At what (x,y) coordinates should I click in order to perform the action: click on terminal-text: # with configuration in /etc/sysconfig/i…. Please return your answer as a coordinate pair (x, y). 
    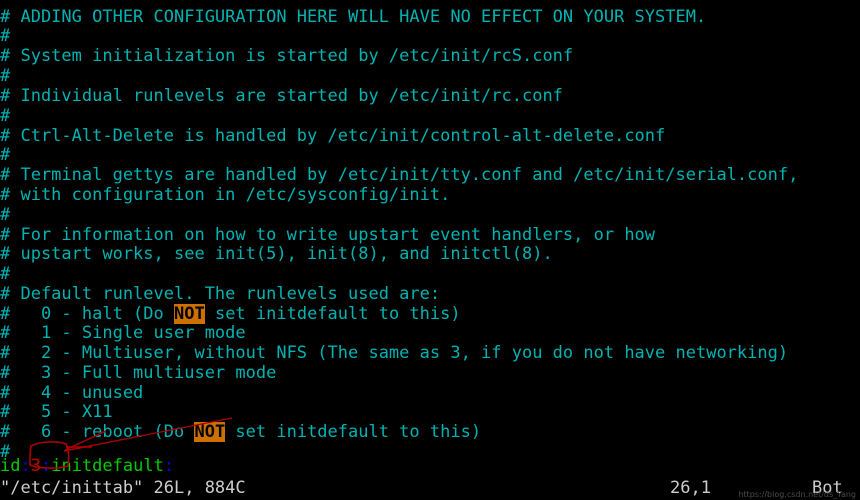
    Looking at the image, I should click on (225, 195).